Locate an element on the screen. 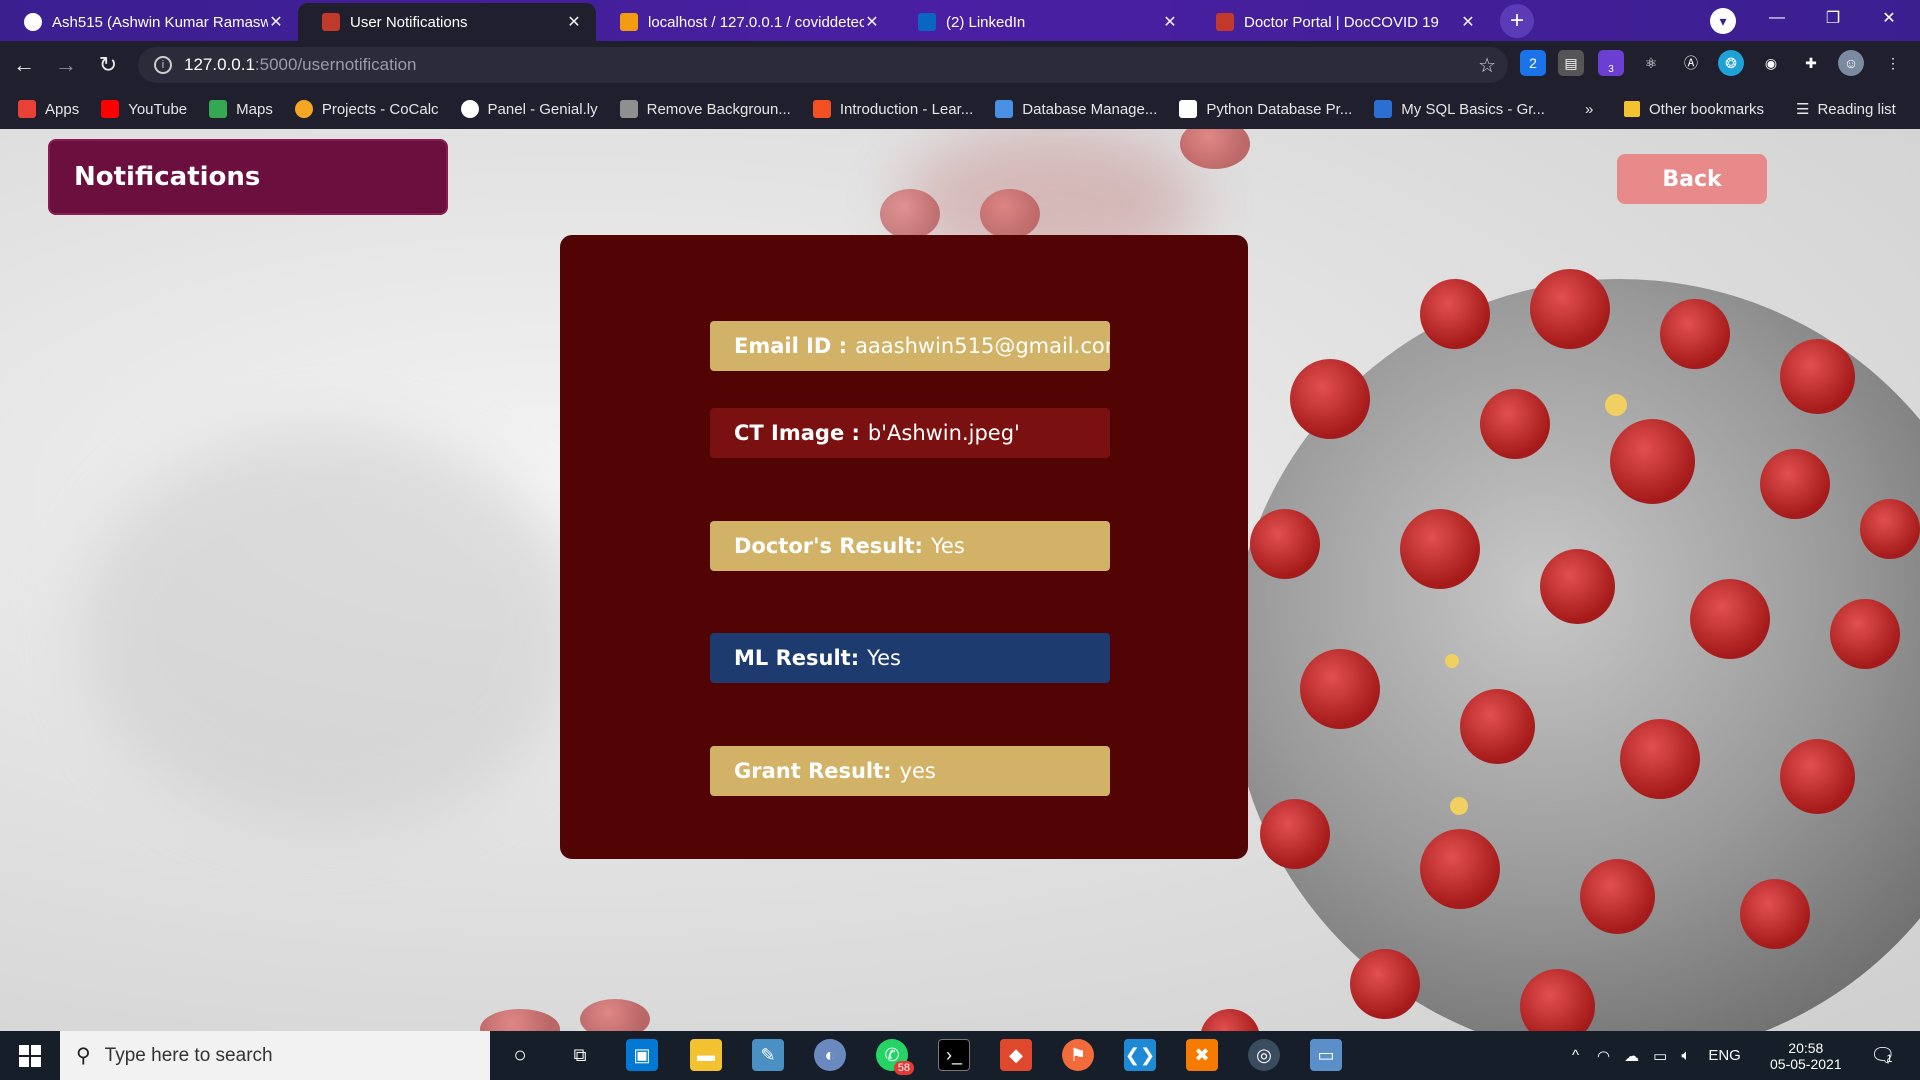 Image resolution: width=1920 pixels, height=1080 pixels. extensions-puzzle-icon: ✚ is located at coordinates (1811, 63).